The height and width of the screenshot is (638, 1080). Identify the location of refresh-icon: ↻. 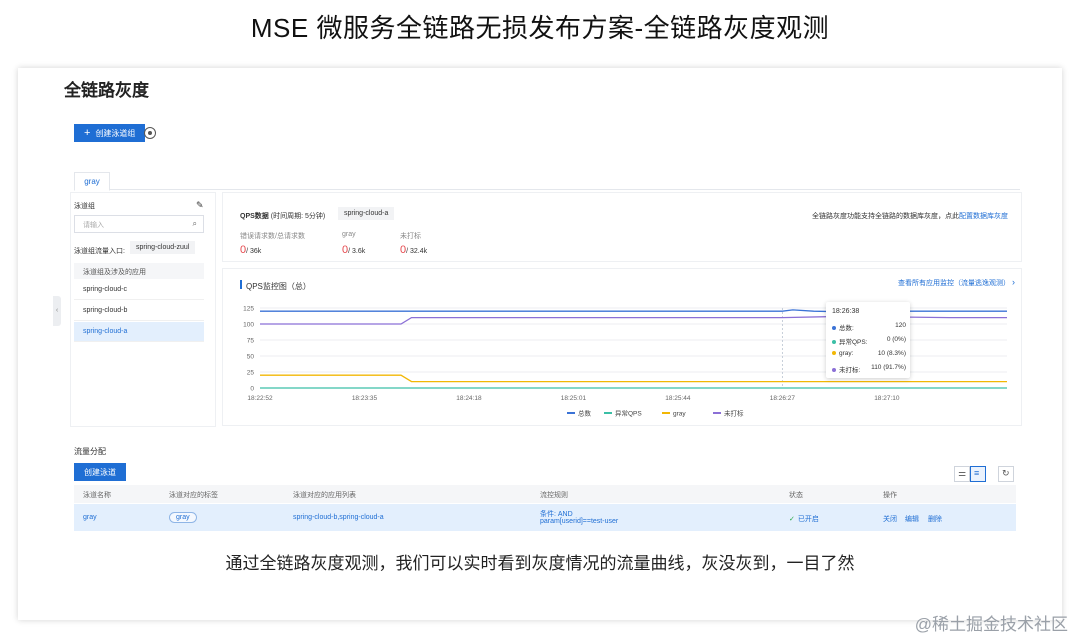
(1006, 474).